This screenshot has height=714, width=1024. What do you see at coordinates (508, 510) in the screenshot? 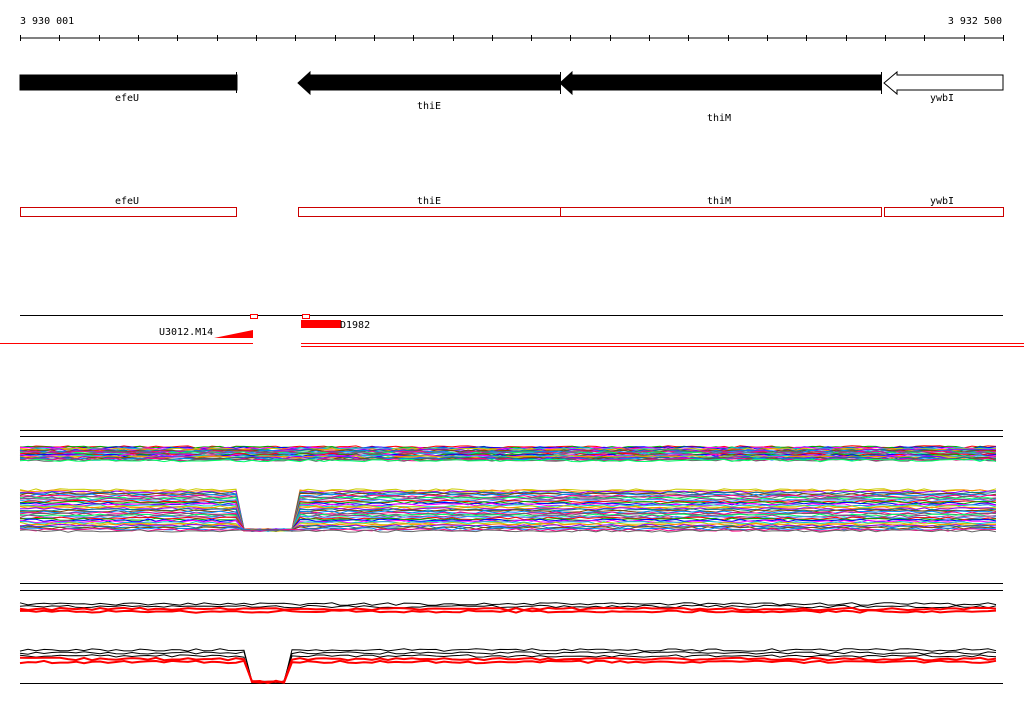
I see `profile-lines-lower` at bounding box center [508, 510].